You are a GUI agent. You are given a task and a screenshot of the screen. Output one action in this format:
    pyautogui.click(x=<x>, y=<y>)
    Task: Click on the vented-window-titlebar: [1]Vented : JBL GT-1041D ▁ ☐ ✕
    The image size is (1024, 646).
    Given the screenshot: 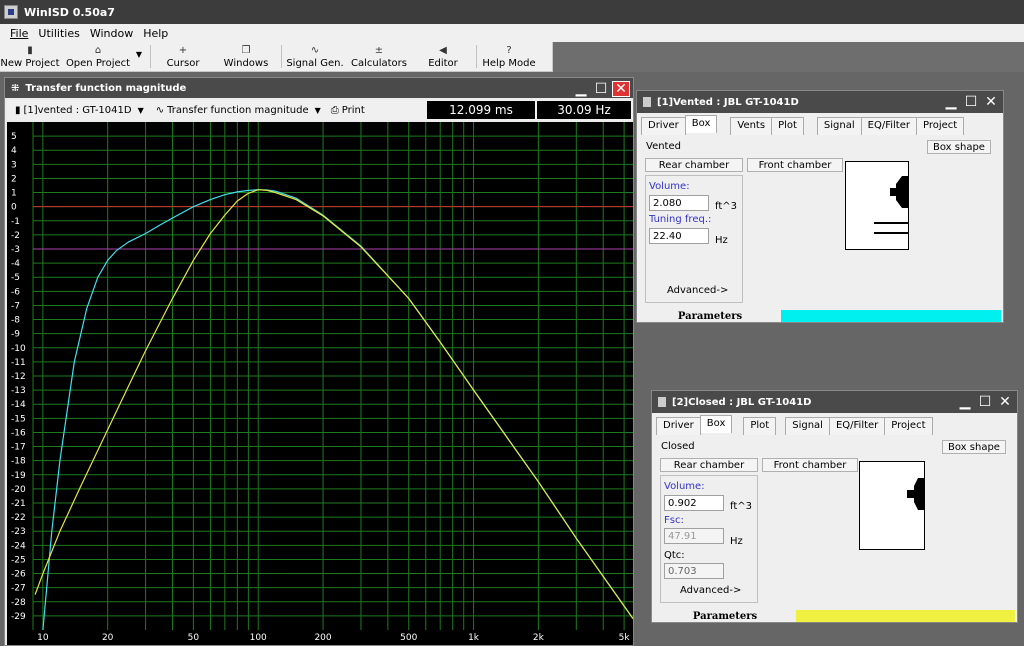 What is the action you would take?
    pyautogui.click(x=820, y=102)
    